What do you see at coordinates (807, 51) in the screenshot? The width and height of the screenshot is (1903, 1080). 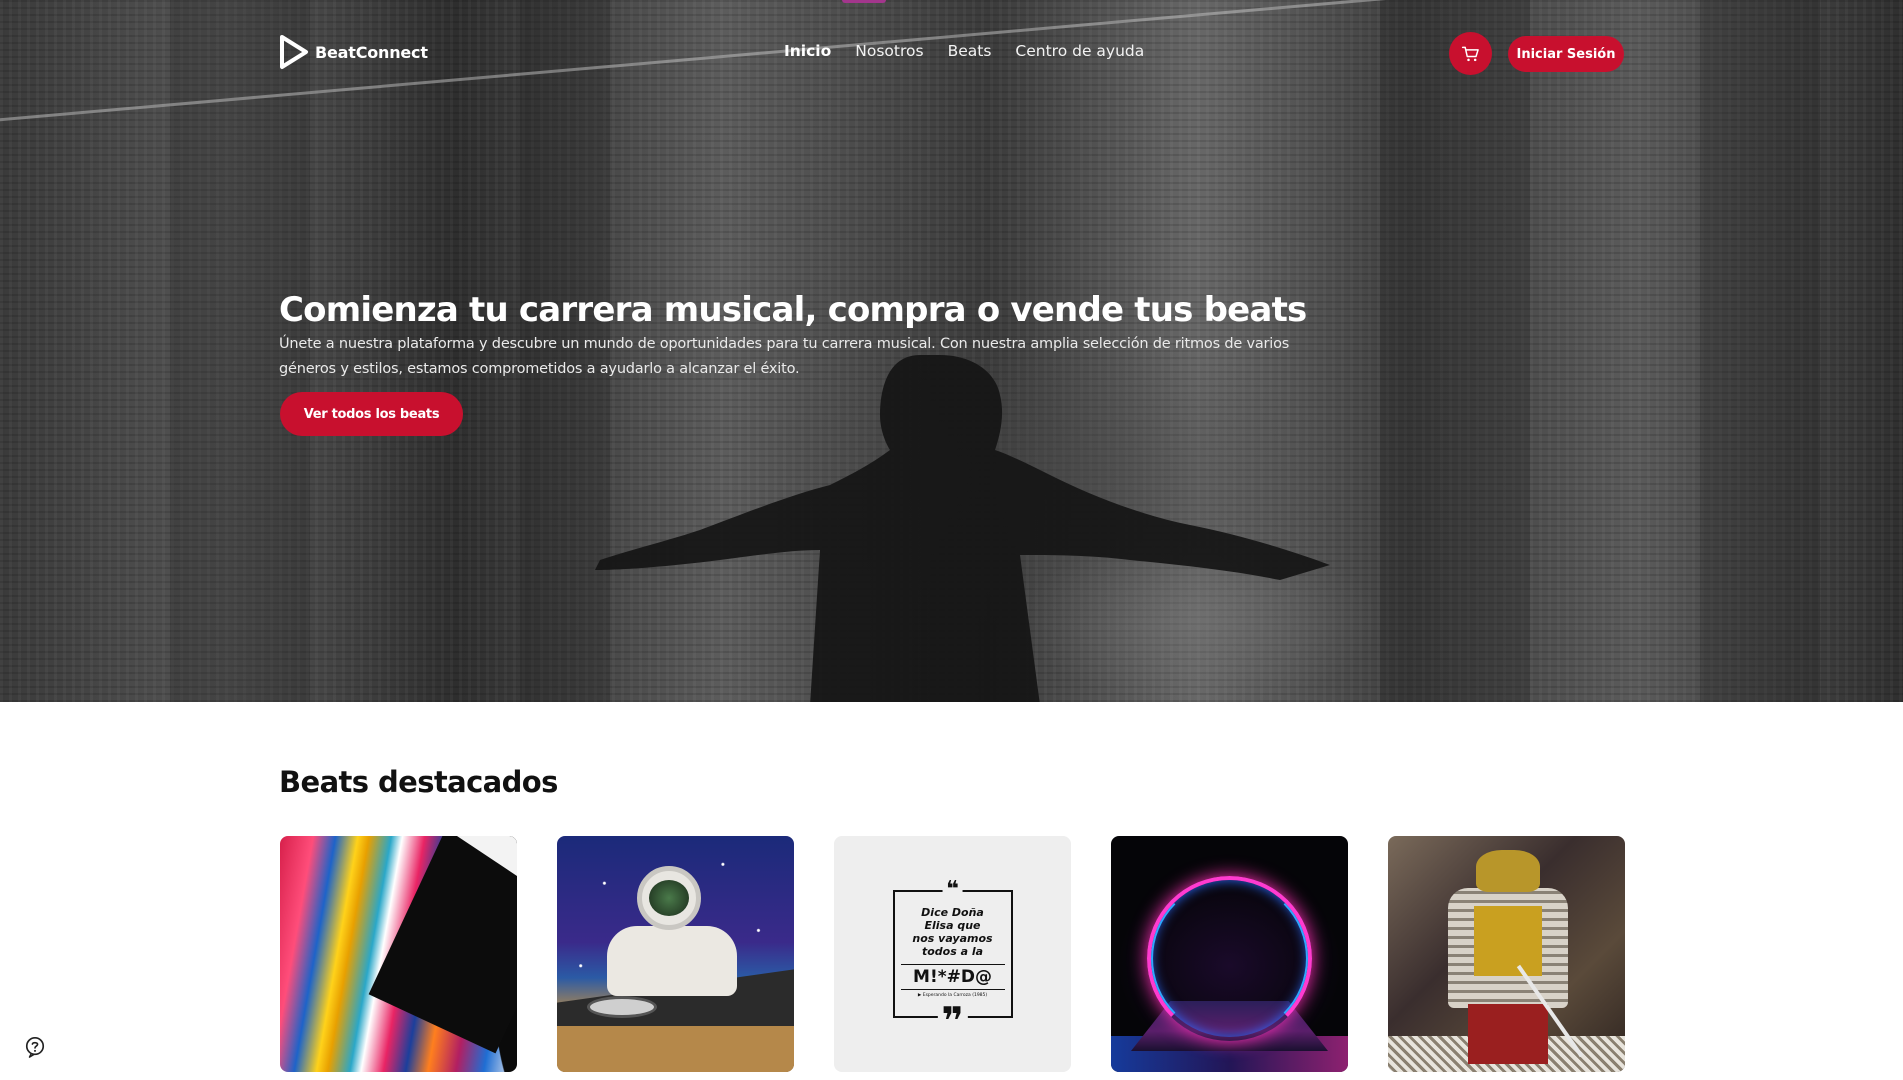 I see `nav-link-inicio: Inicio` at bounding box center [807, 51].